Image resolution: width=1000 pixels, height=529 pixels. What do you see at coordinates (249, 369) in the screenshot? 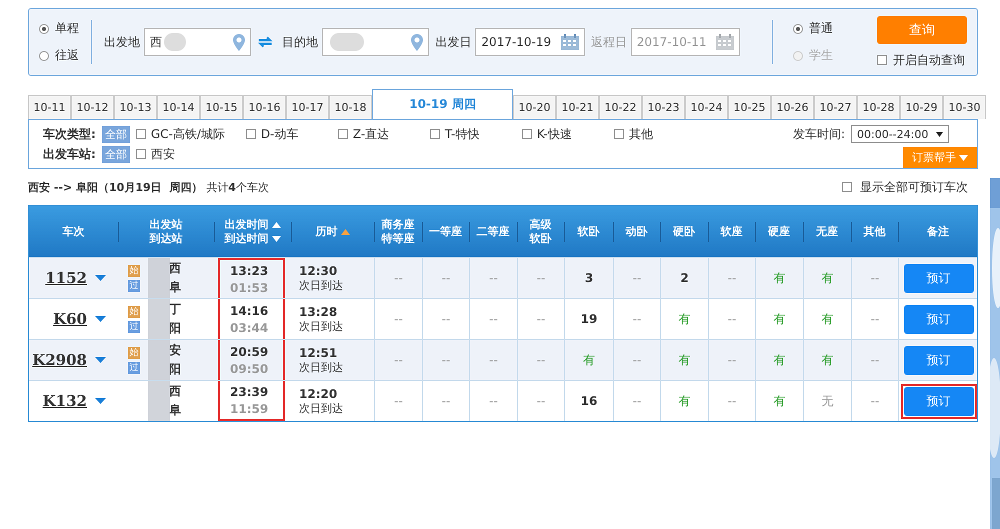
I see `arrive-time: 09:50` at bounding box center [249, 369].